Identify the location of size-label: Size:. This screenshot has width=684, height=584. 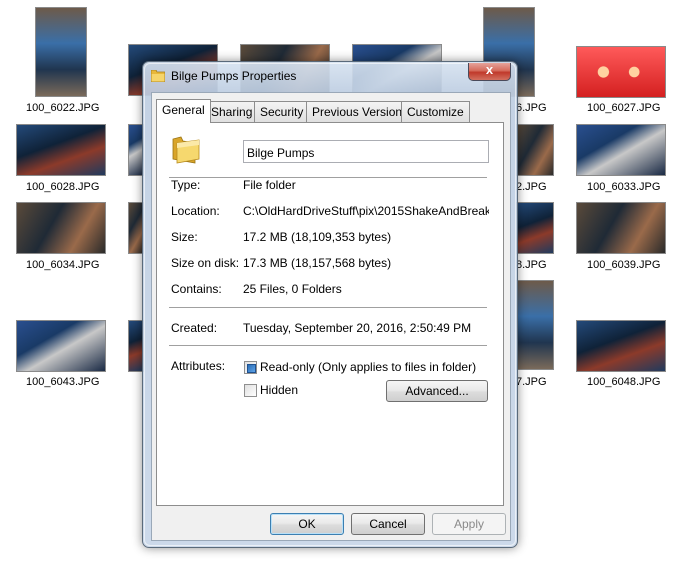
(184, 237).